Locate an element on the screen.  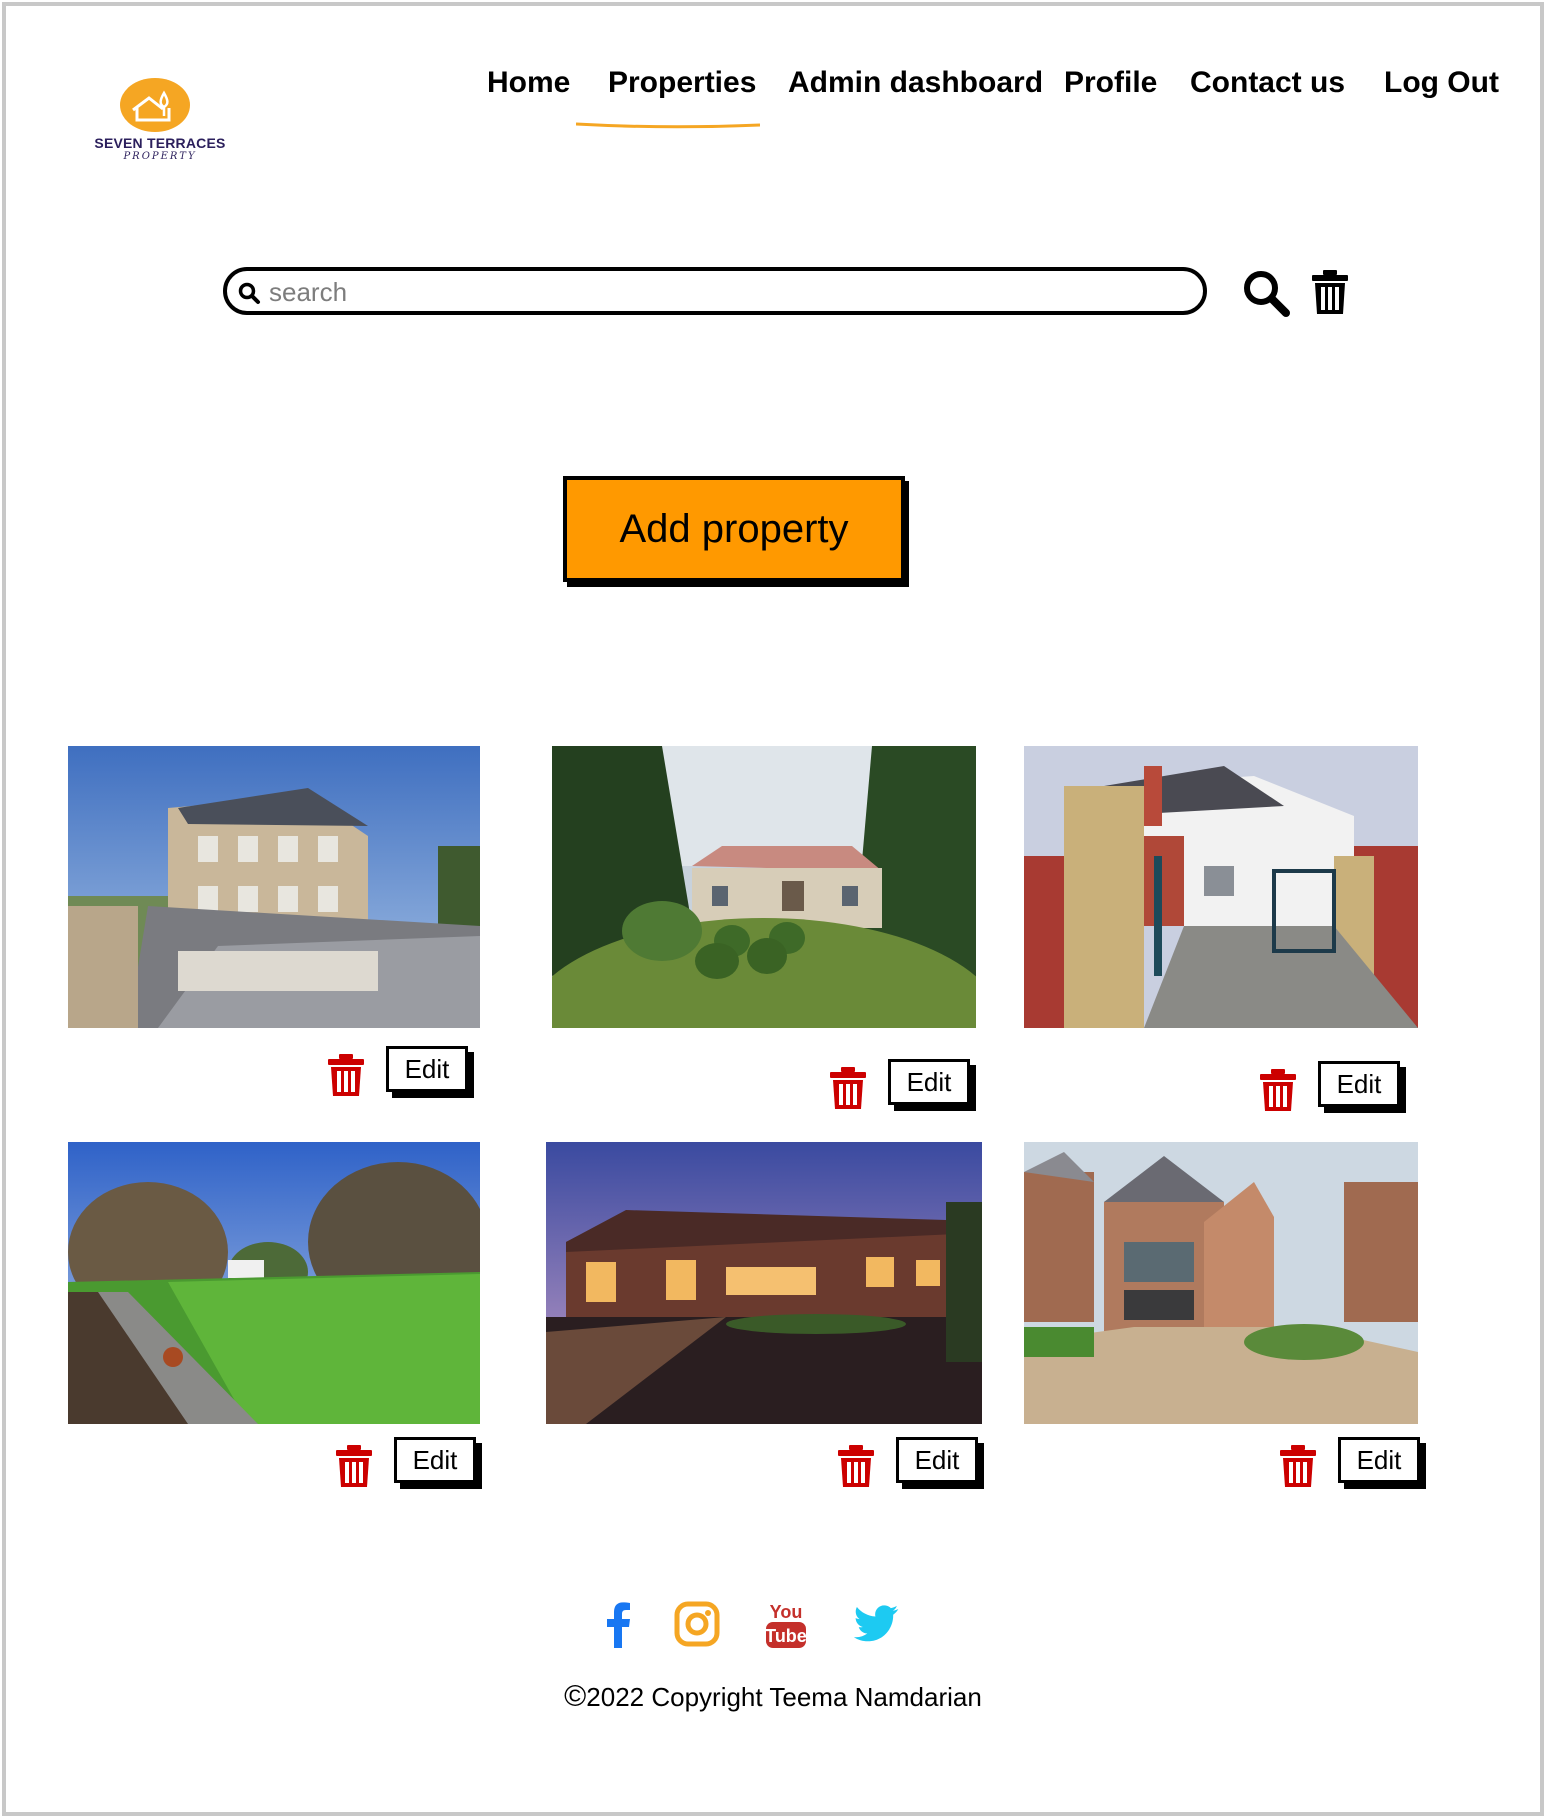
copyright-label: 2022 Copyright Teema Namdarian is located at coordinates (784, 1697).